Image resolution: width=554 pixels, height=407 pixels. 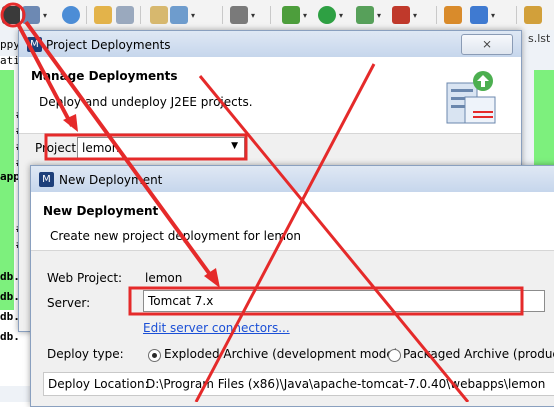 What do you see at coordinates (10, 176) in the screenshot?
I see `gutter-text: app` at bounding box center [10, 176].